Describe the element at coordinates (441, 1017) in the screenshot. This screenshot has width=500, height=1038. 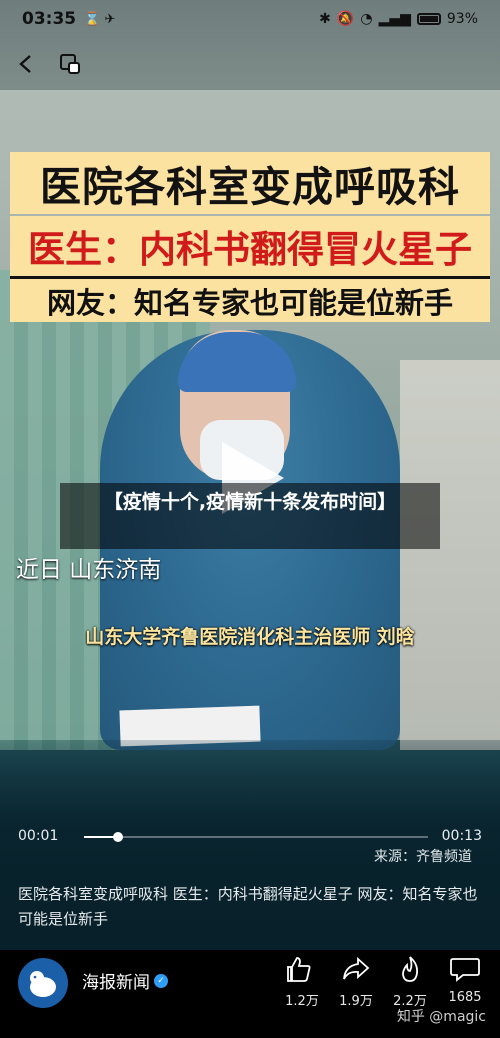
I see `watermark: 知乎 @magic` at that location.